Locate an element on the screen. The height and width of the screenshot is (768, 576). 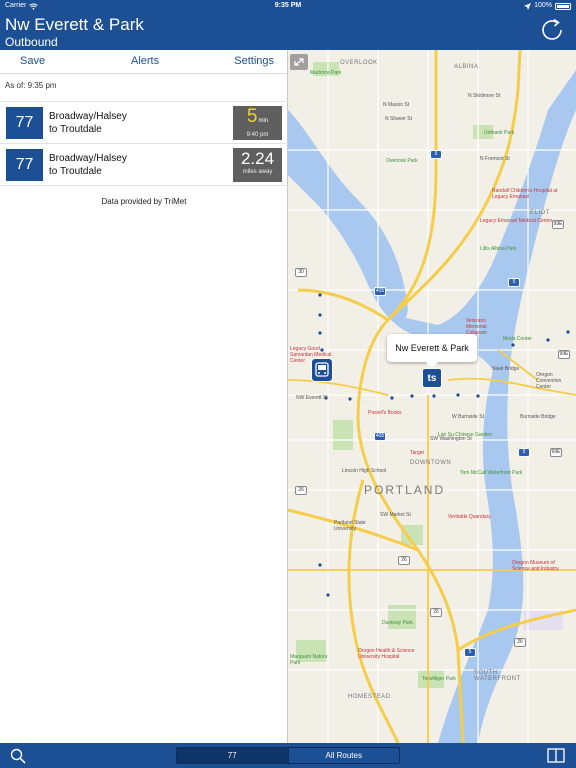
title-bar: Nw Everett & Park Outbound is located at coordinates (288, 31).